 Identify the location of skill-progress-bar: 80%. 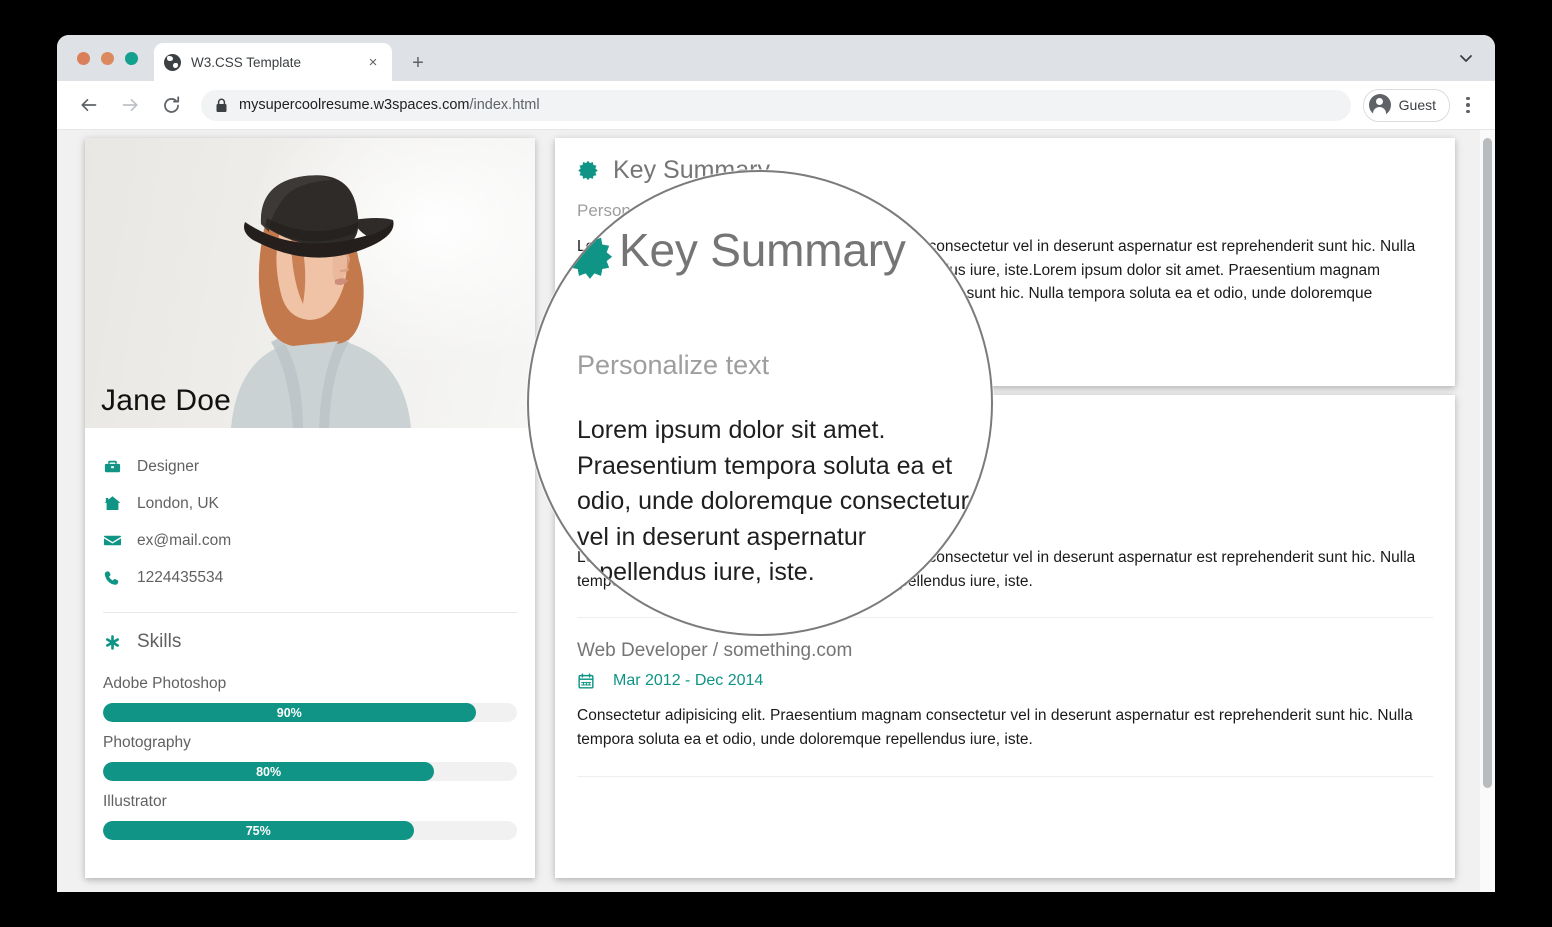
(310, 771).